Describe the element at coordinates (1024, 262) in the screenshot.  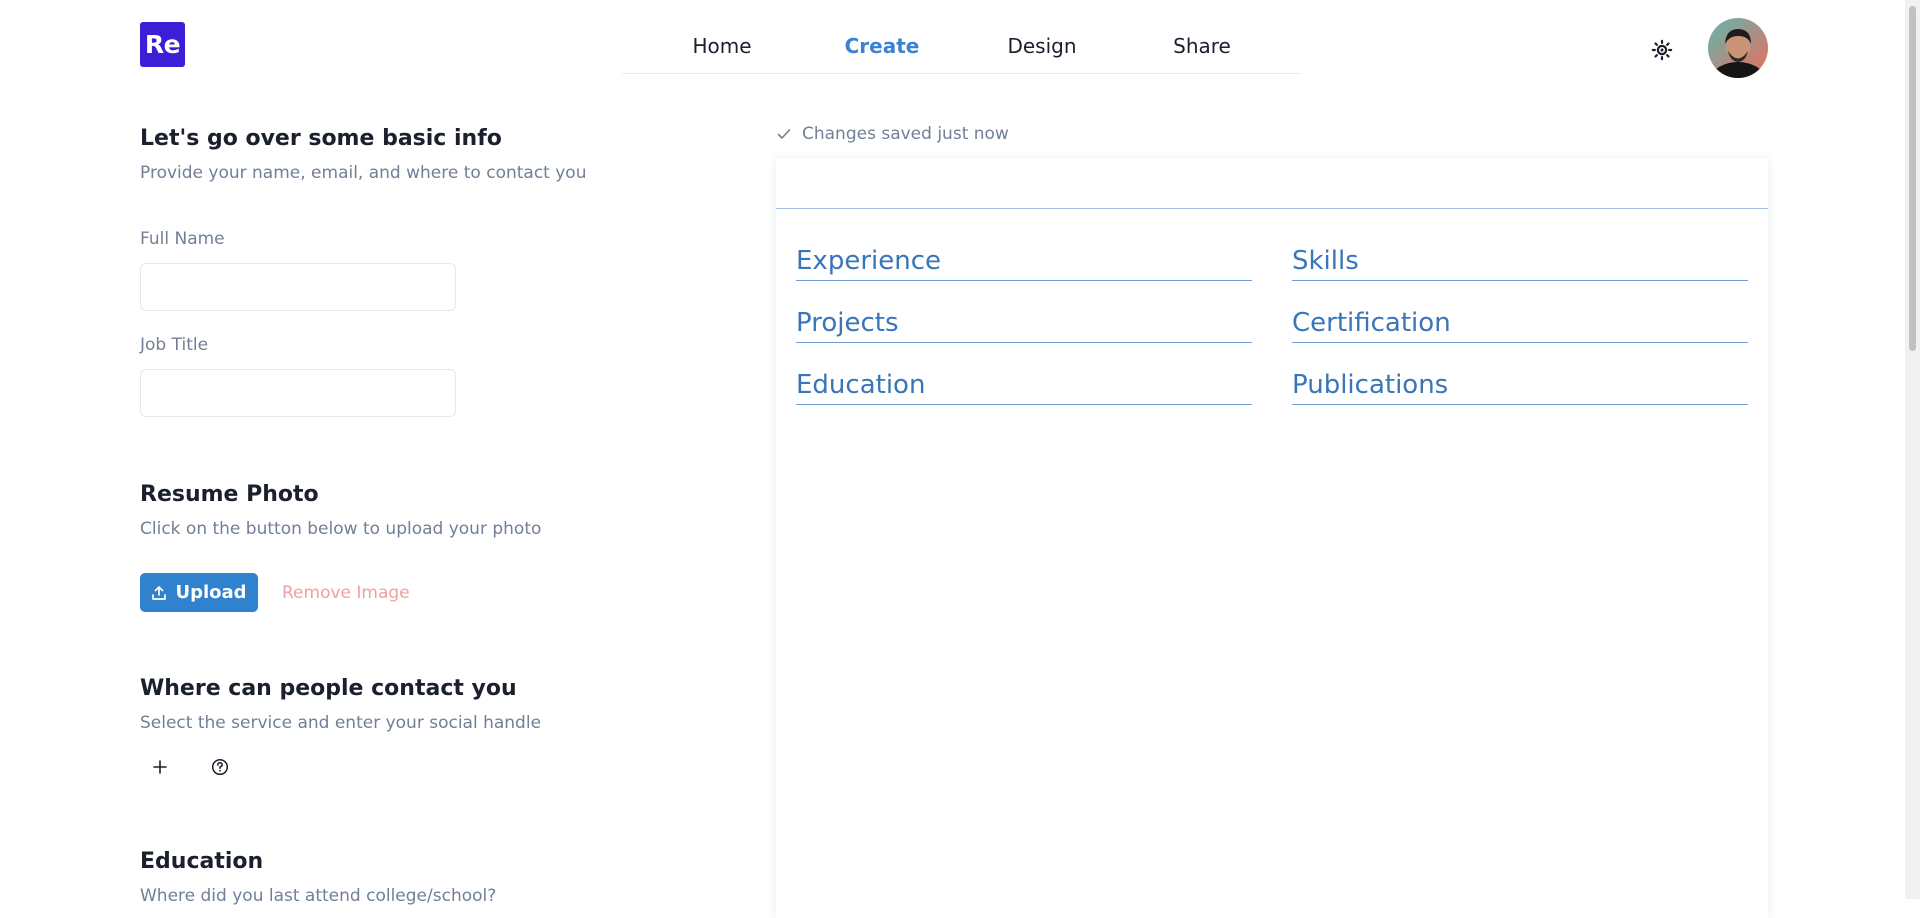
I see `preview-section-experience: Experience` at that location.